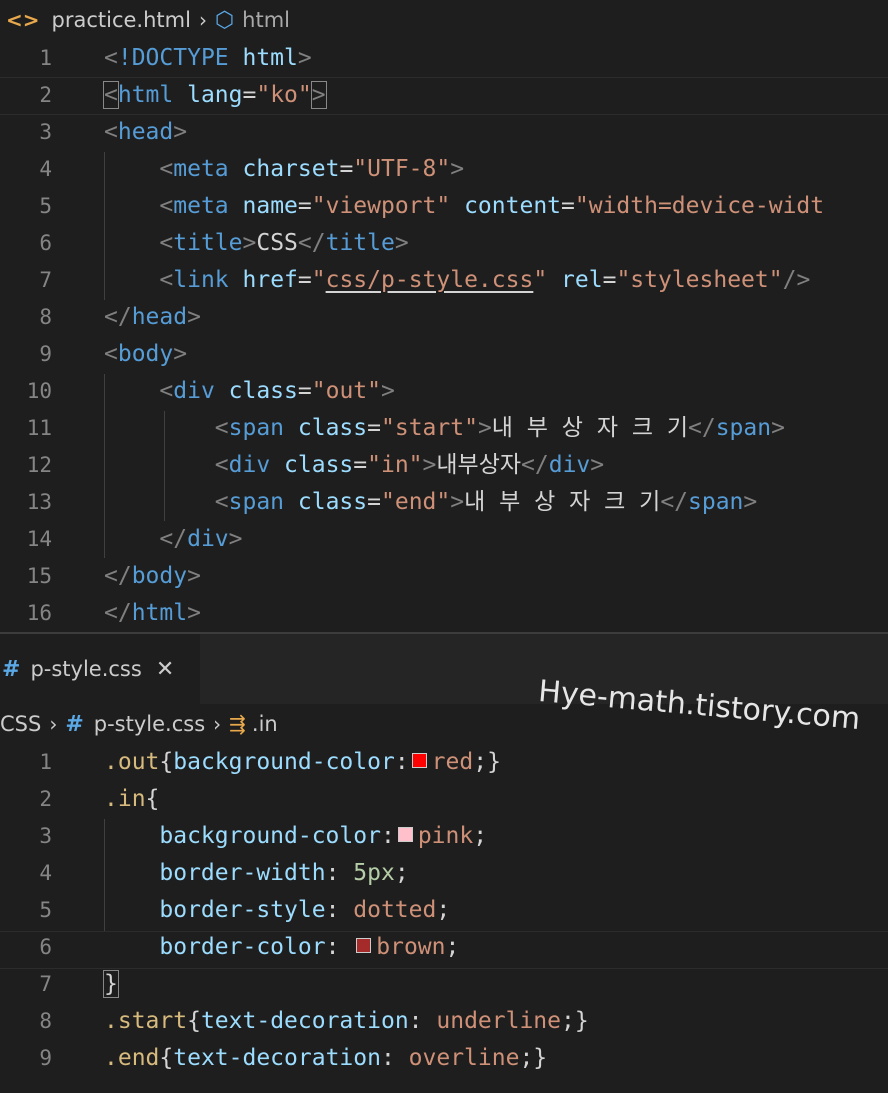 The height and width of the screenshot is (1093, 888). What do you see at coordinates (45, 317) in the screenshot?
I see `line-number: 8` at bounding box center [45, 317].